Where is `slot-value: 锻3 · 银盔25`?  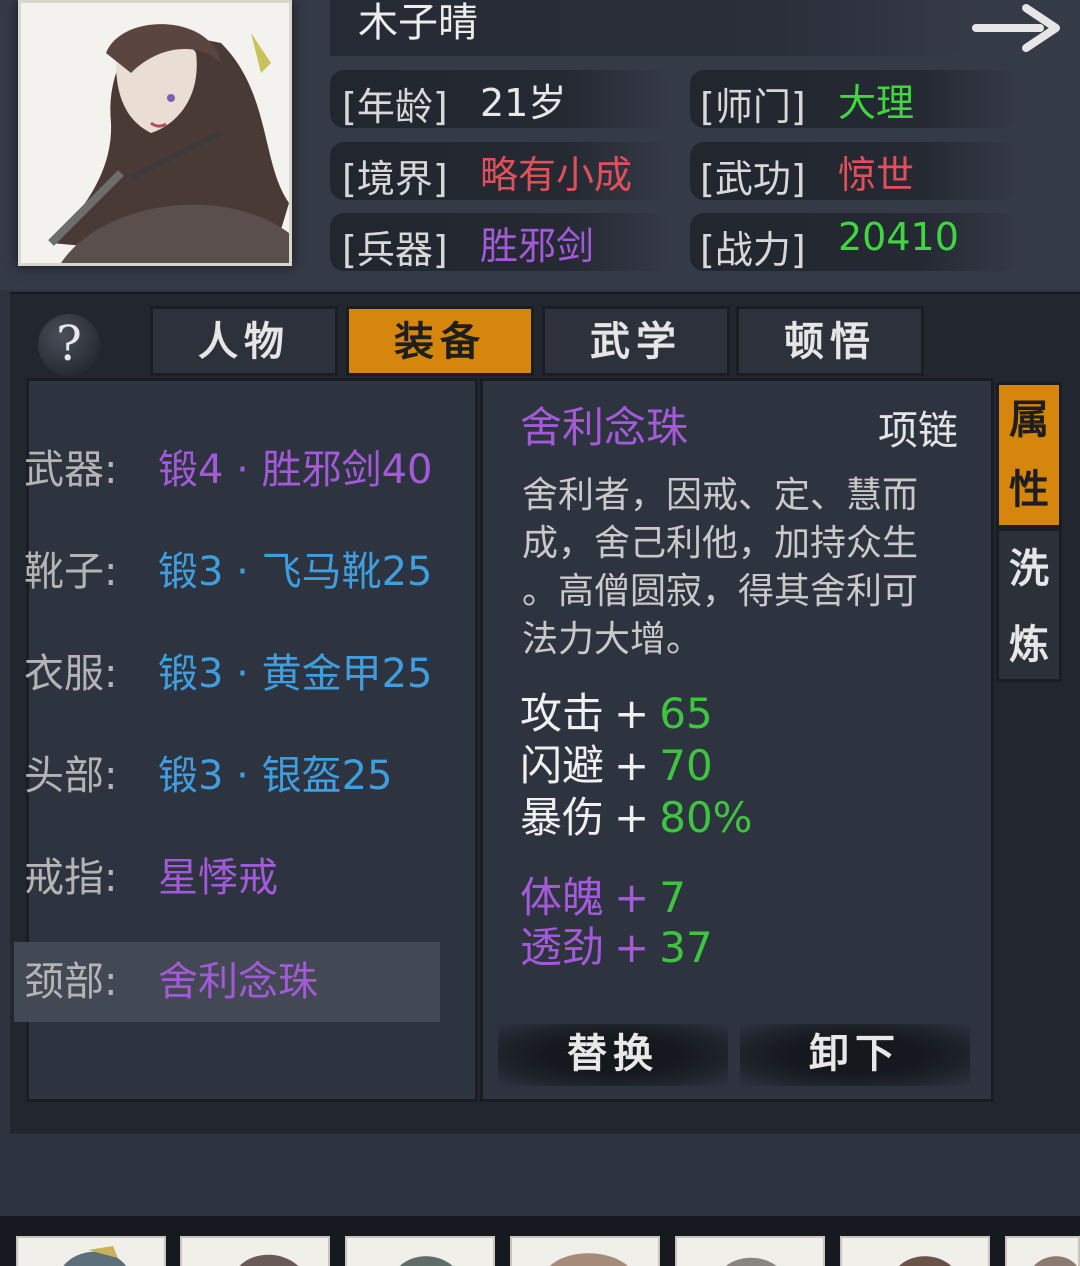
slot-value: 锻3 · 银盔25 is located at coordinates (275, 776).